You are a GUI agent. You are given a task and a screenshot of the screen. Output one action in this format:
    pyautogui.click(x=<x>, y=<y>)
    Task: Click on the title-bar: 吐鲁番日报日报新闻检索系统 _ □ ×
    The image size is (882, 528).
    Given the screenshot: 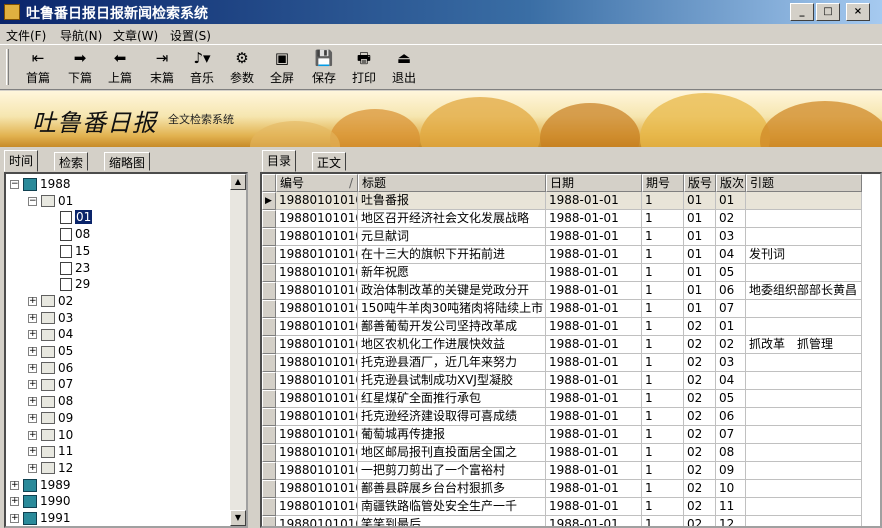 What is the action you would take?
    pyautogui.click(x=441, y=12)
    